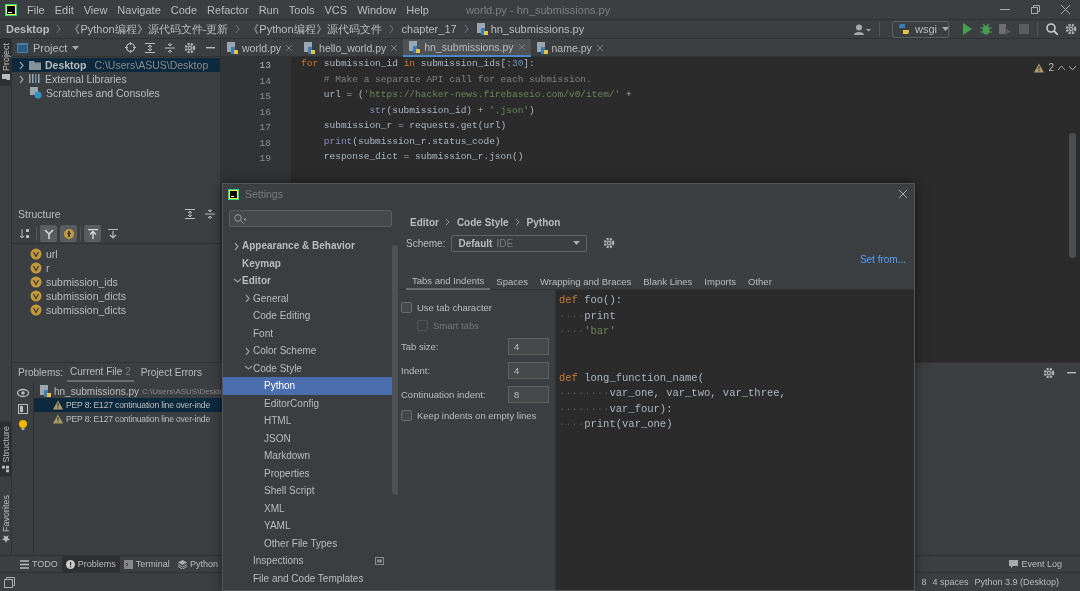 This screenshot has width=1080, height=591. Describe the element at coordinates (924, 582) in the screenshot. I see `status-item: 8` at that location.